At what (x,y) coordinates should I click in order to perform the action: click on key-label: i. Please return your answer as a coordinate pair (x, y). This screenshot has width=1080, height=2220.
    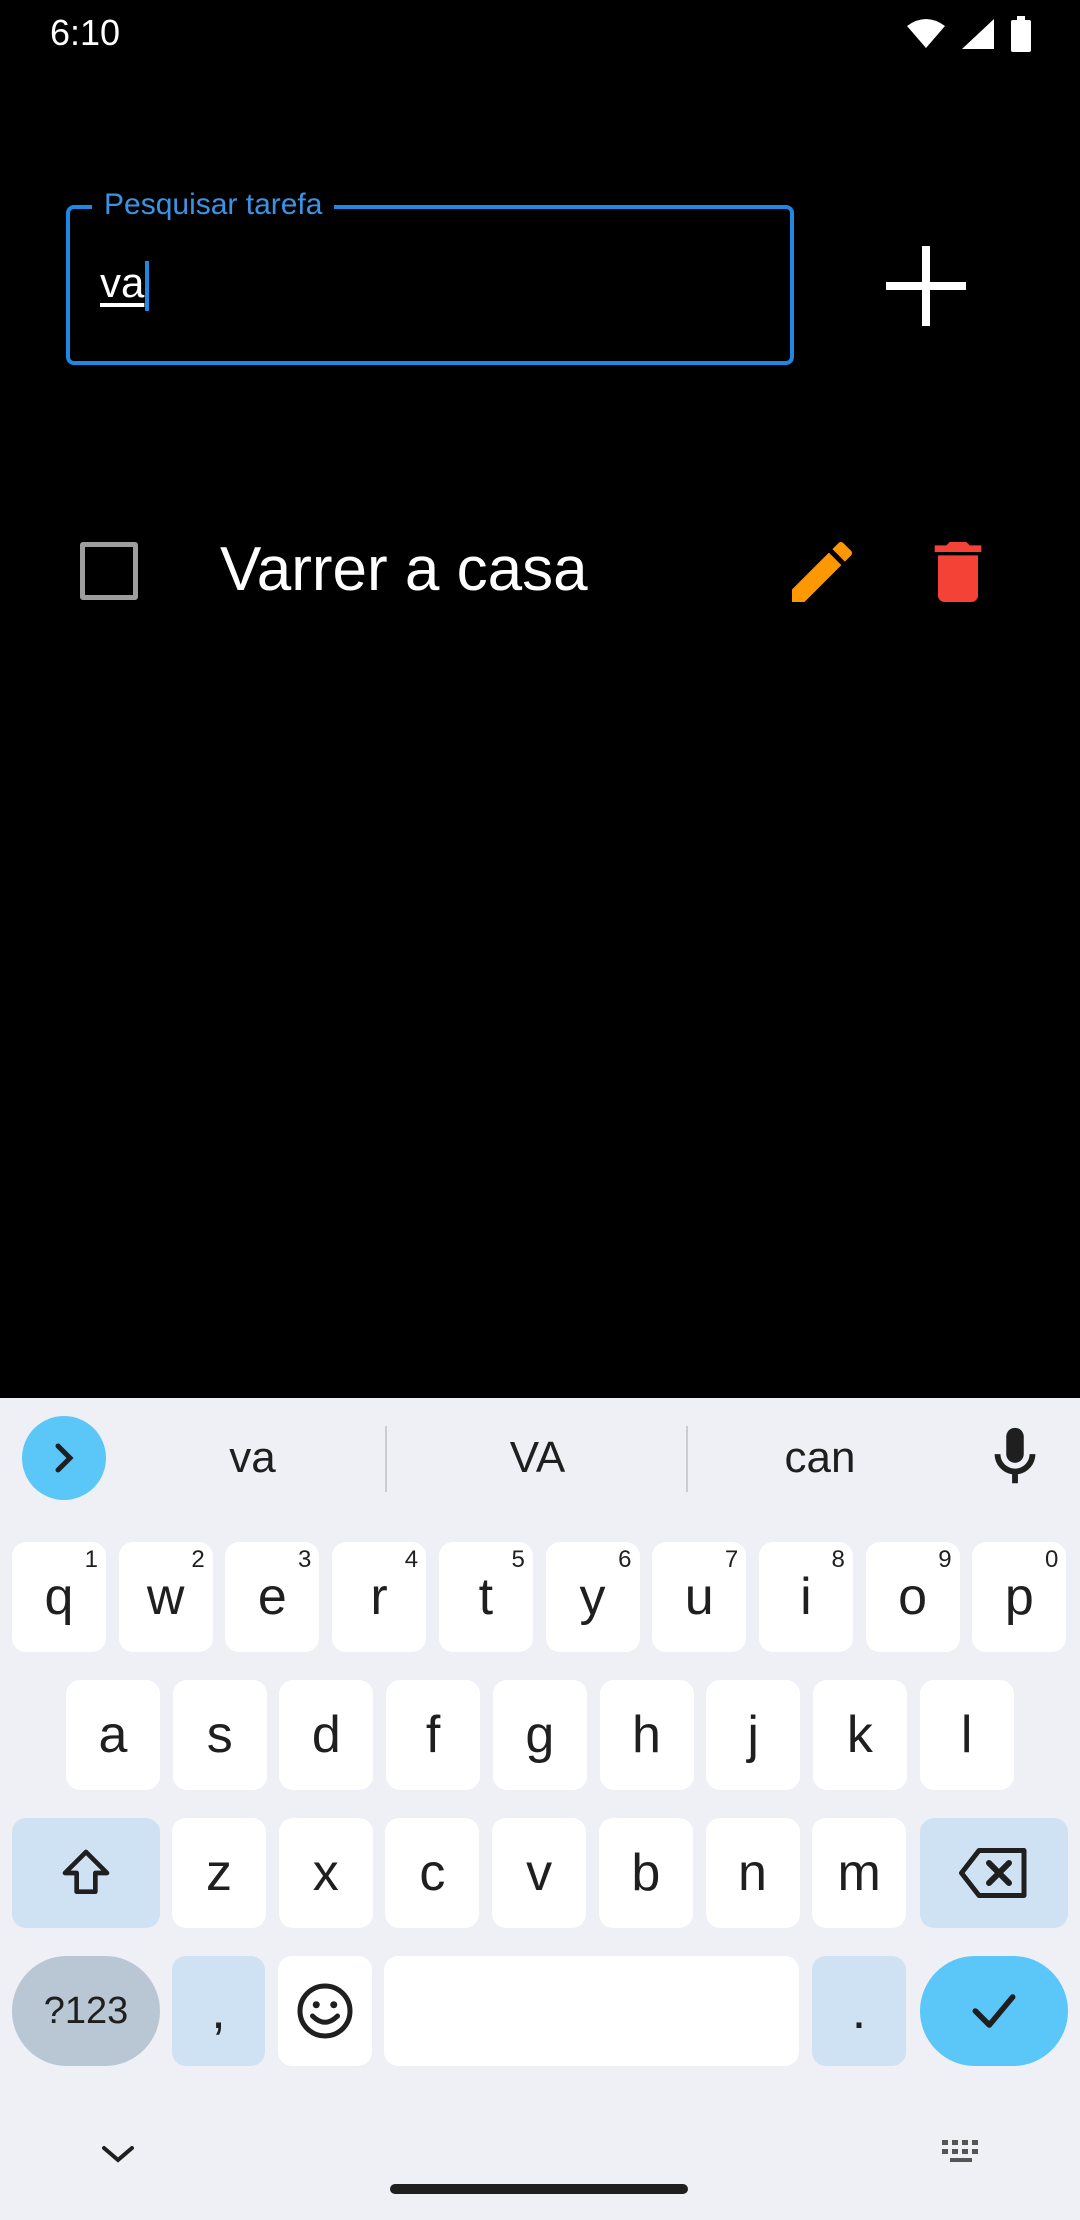
    Looking at the image, I should click on (806, 1597).